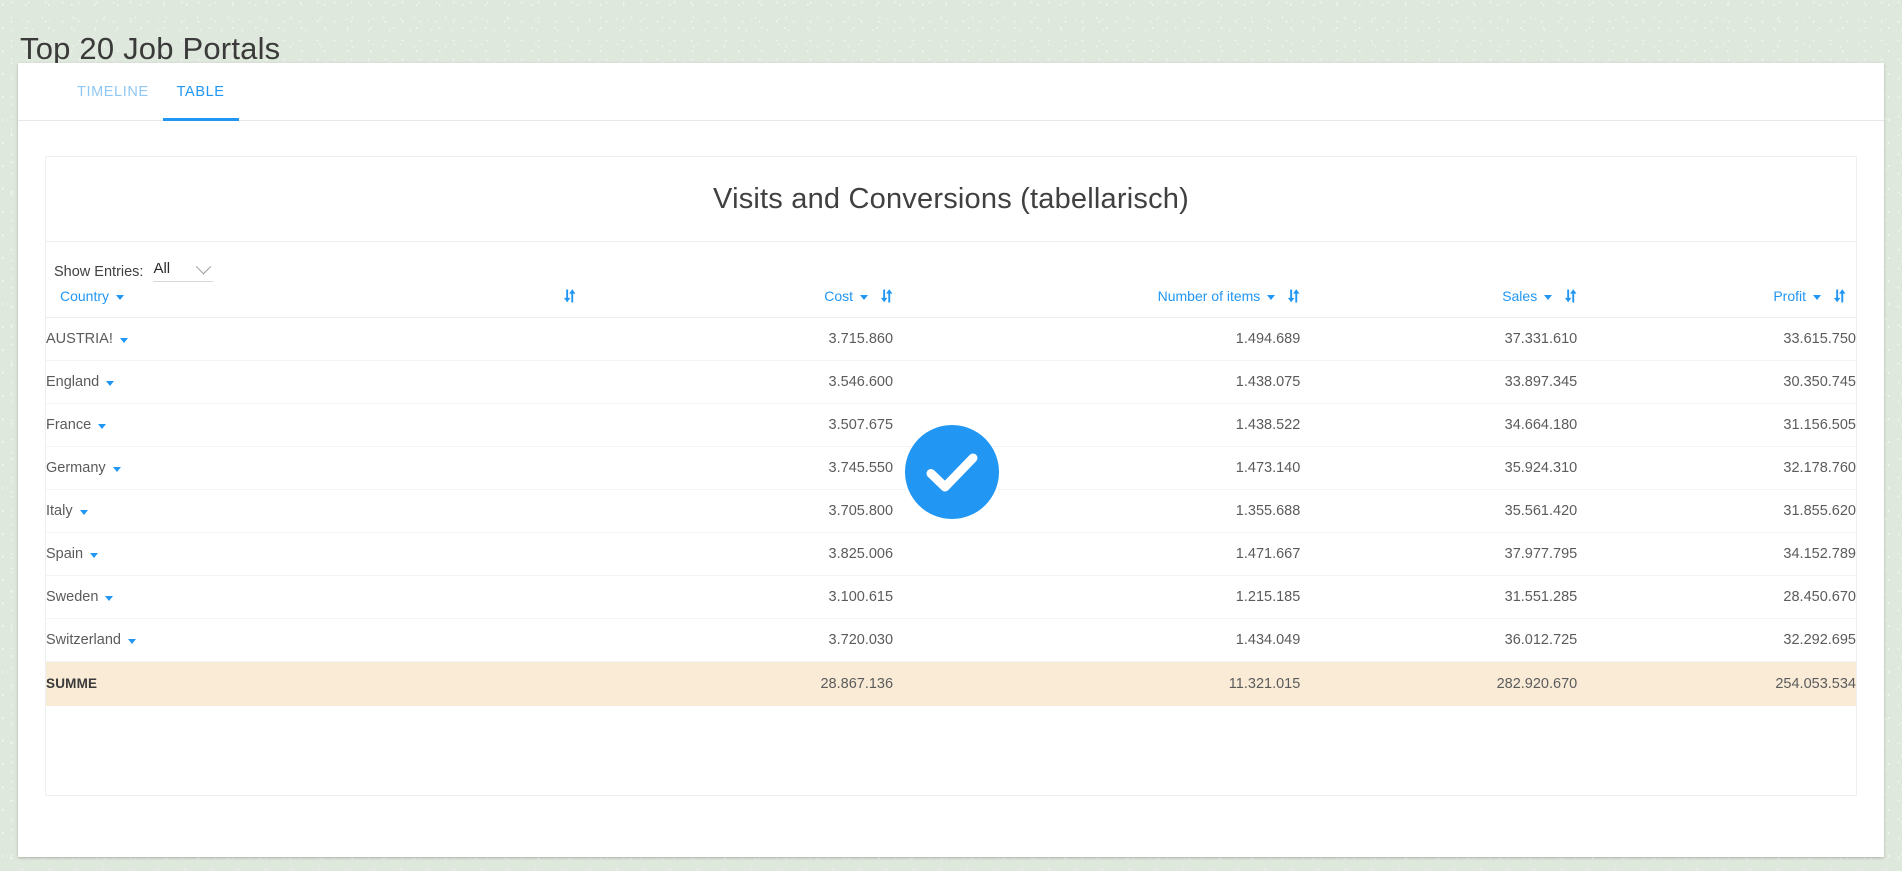 The width and height of the screenshot is (1902, 871). I want to click on caret-down-icon-profit, so click(1817, 297).